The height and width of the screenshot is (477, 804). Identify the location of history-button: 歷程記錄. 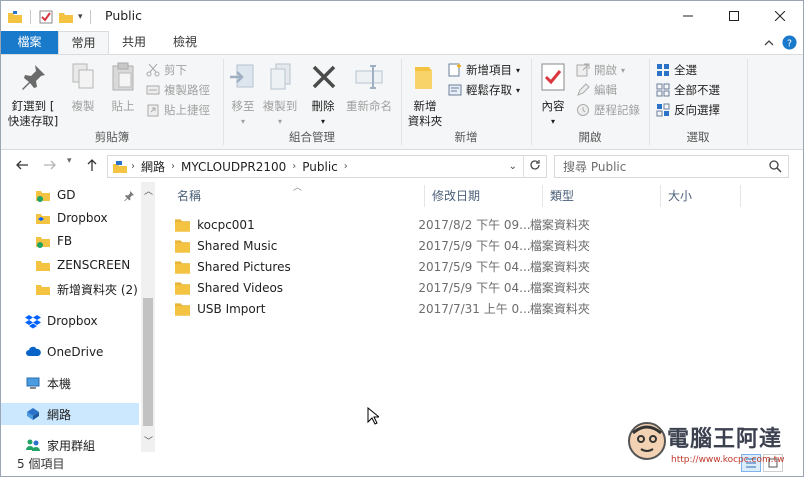
(608, 110).